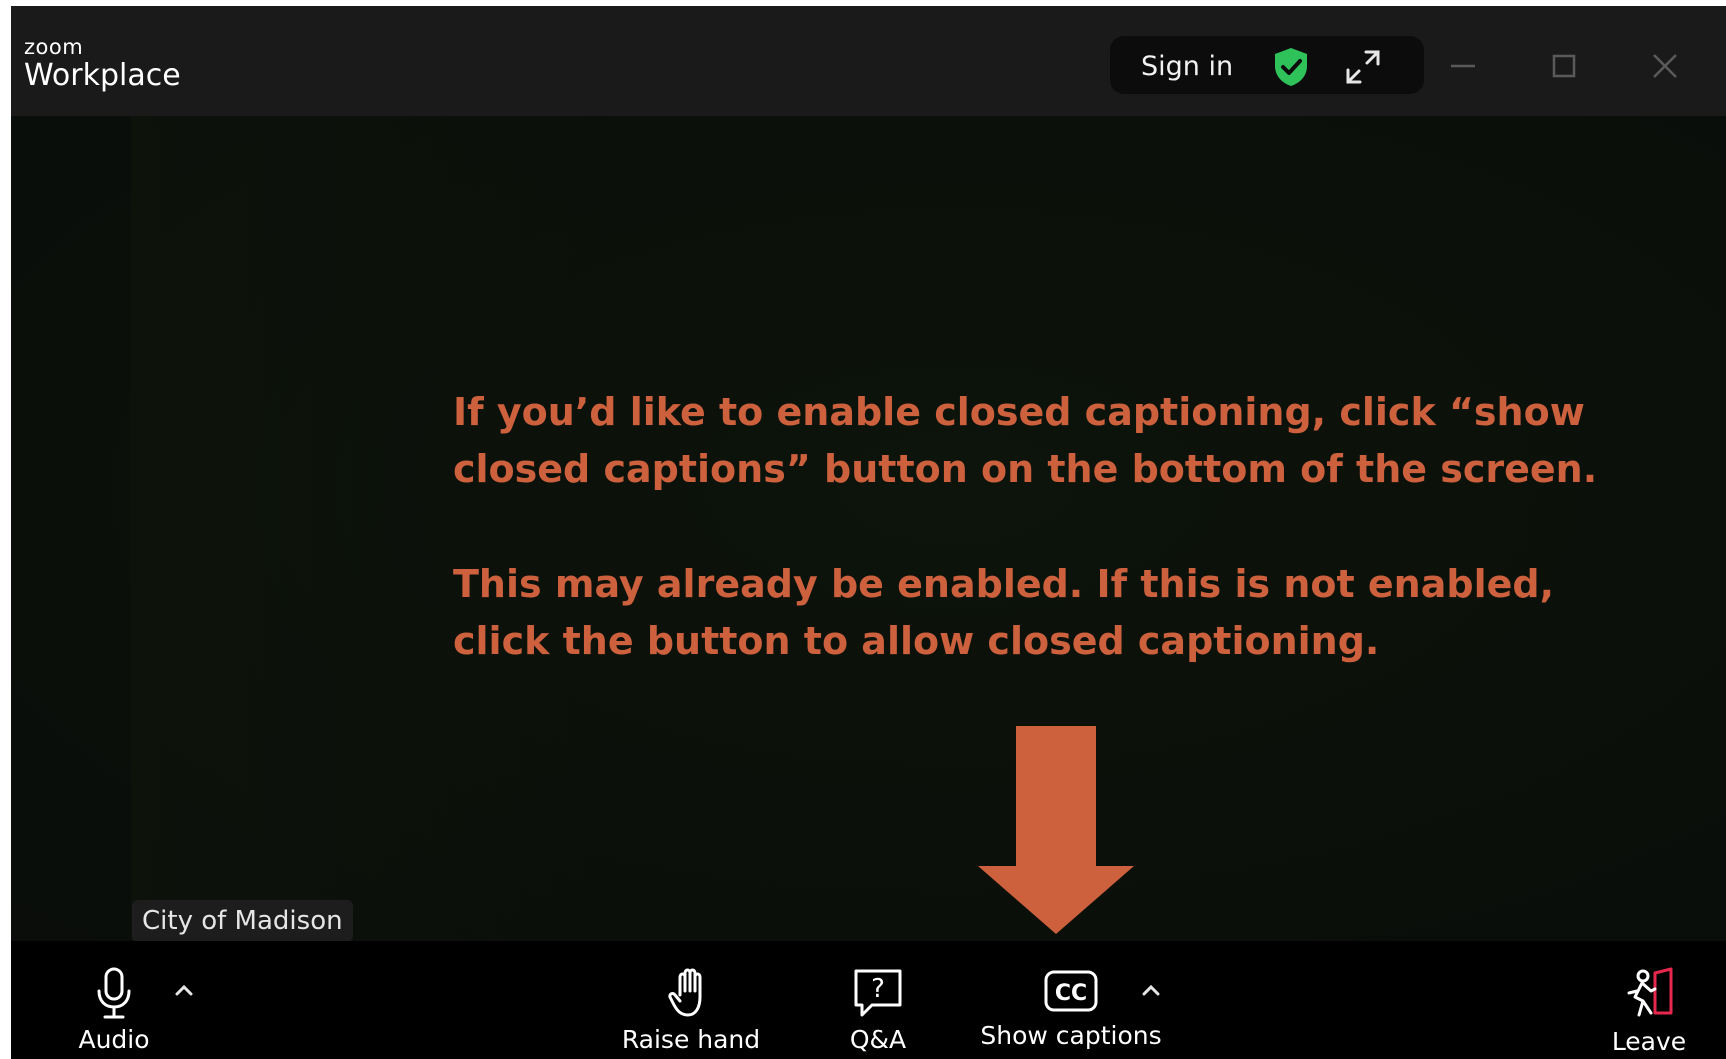 Image resolution: width=1726 pixels, height=1059 pixels. What do you see at coordinates (1665, 66) in the screenshot?
I see `close-icon` at bounding box center [1665, 66].